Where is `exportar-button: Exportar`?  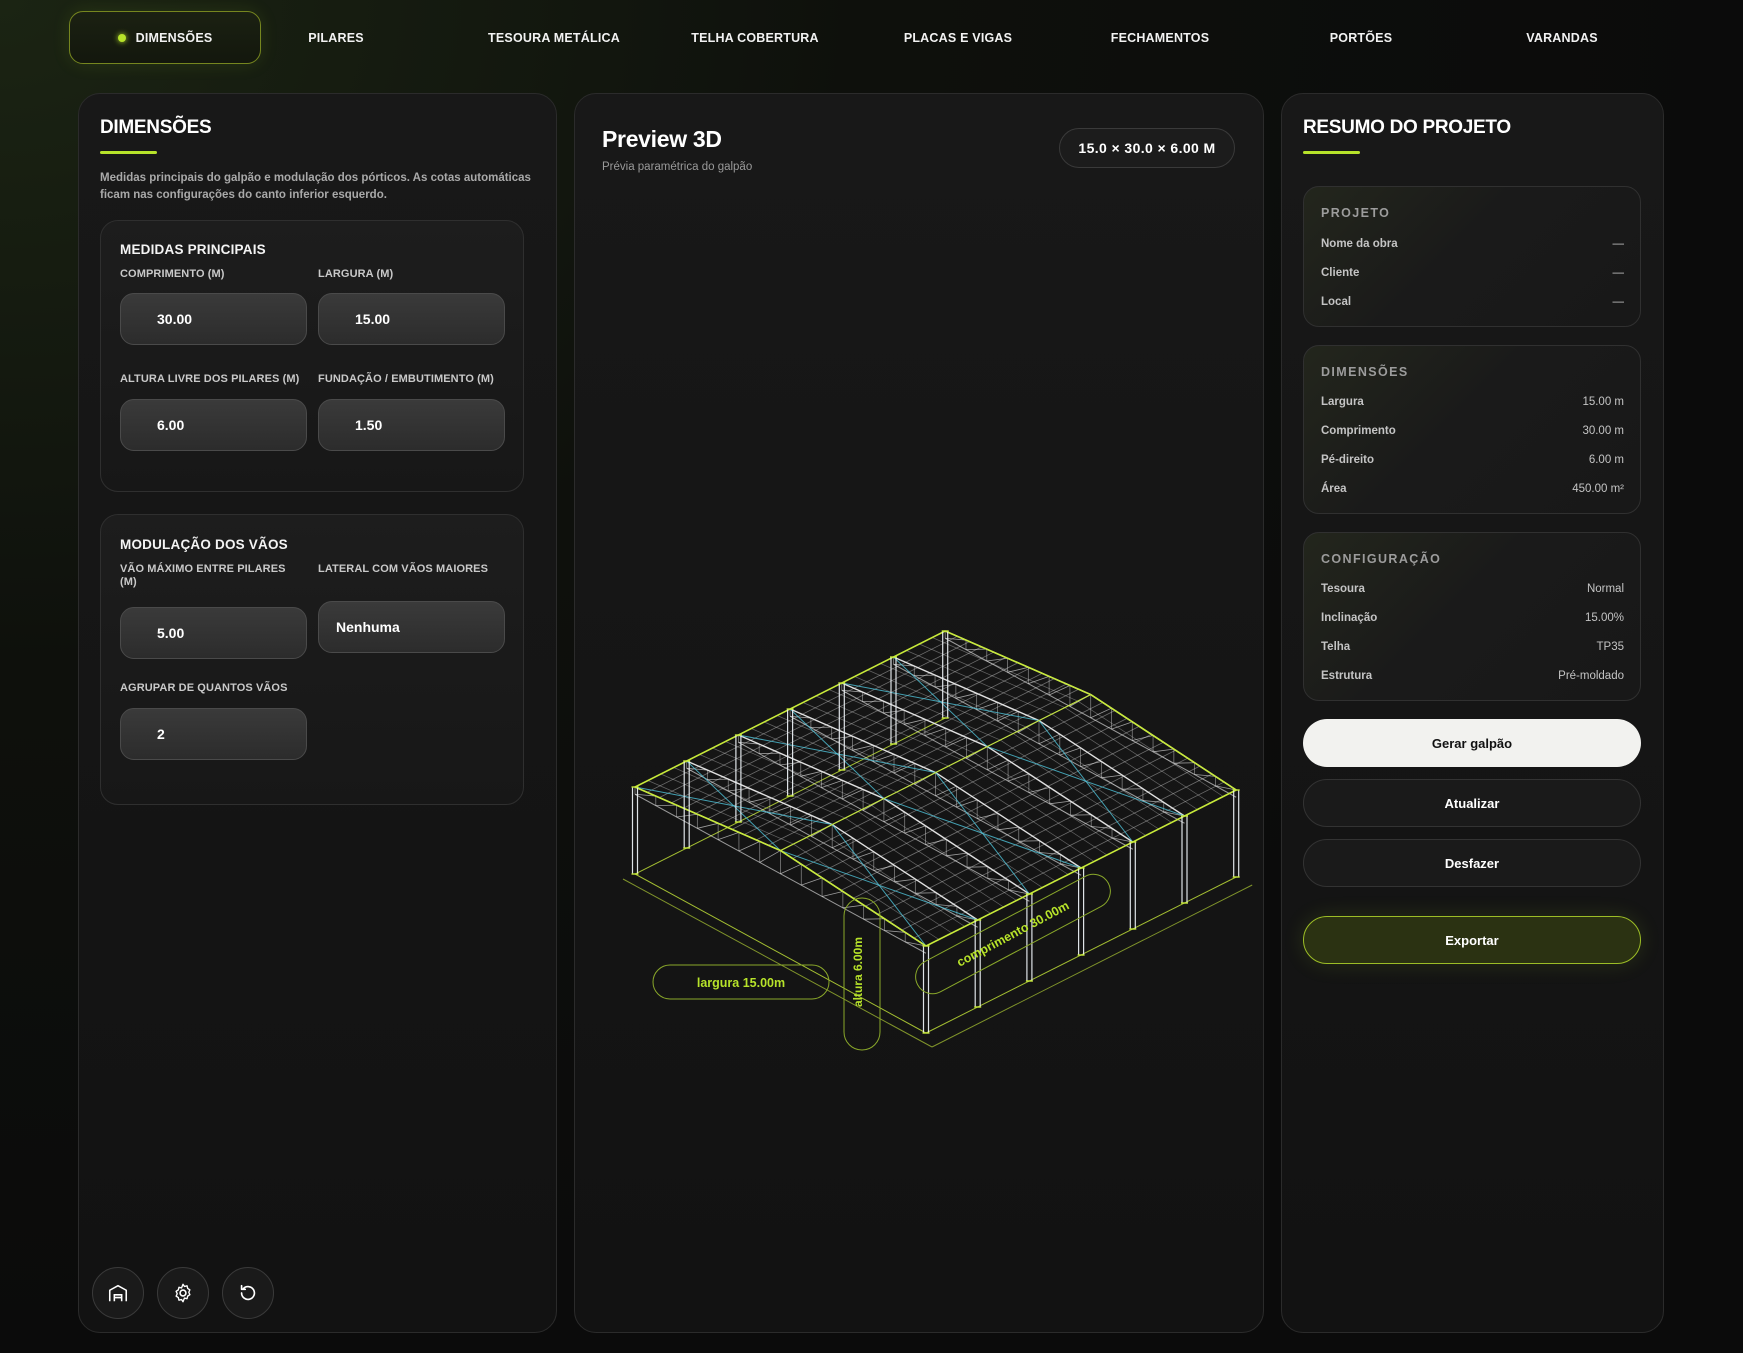 exportar-button: Exportar is located at coordinates (1472, 940).